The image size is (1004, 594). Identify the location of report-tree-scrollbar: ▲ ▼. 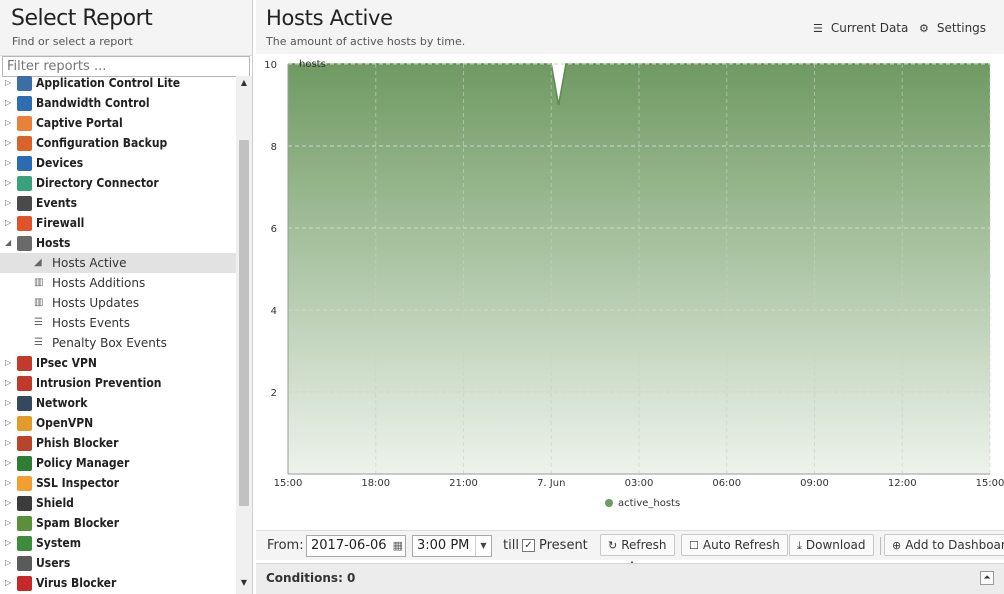
(244, 335).